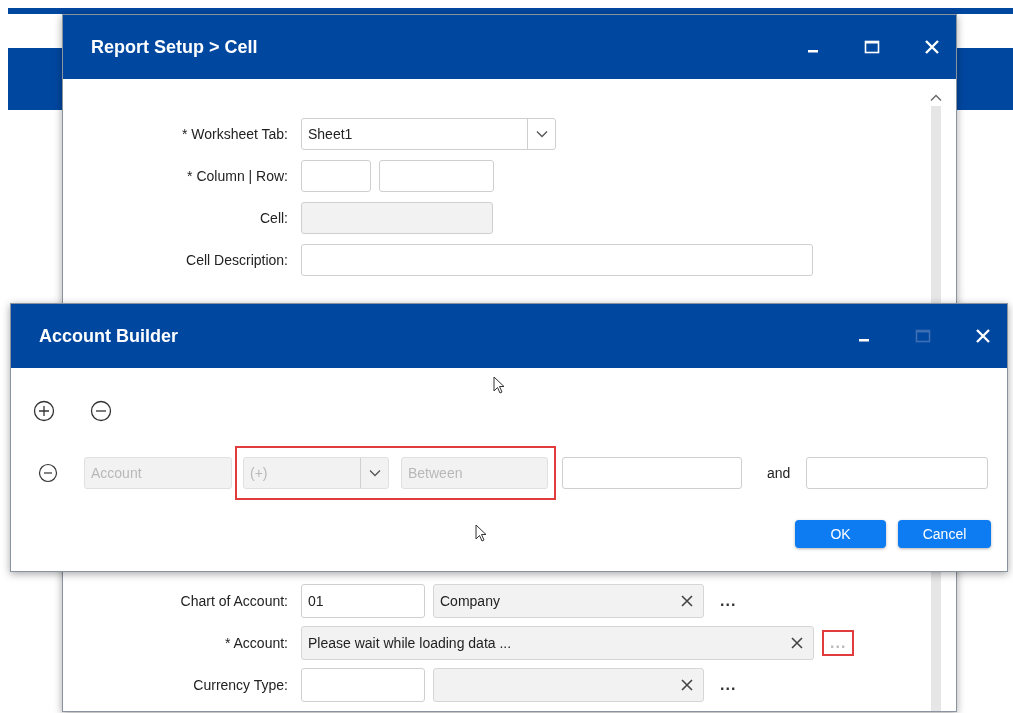  Describe the element at coordinates (568, 685) in the screenshot. I see `lookup-field` at that location.